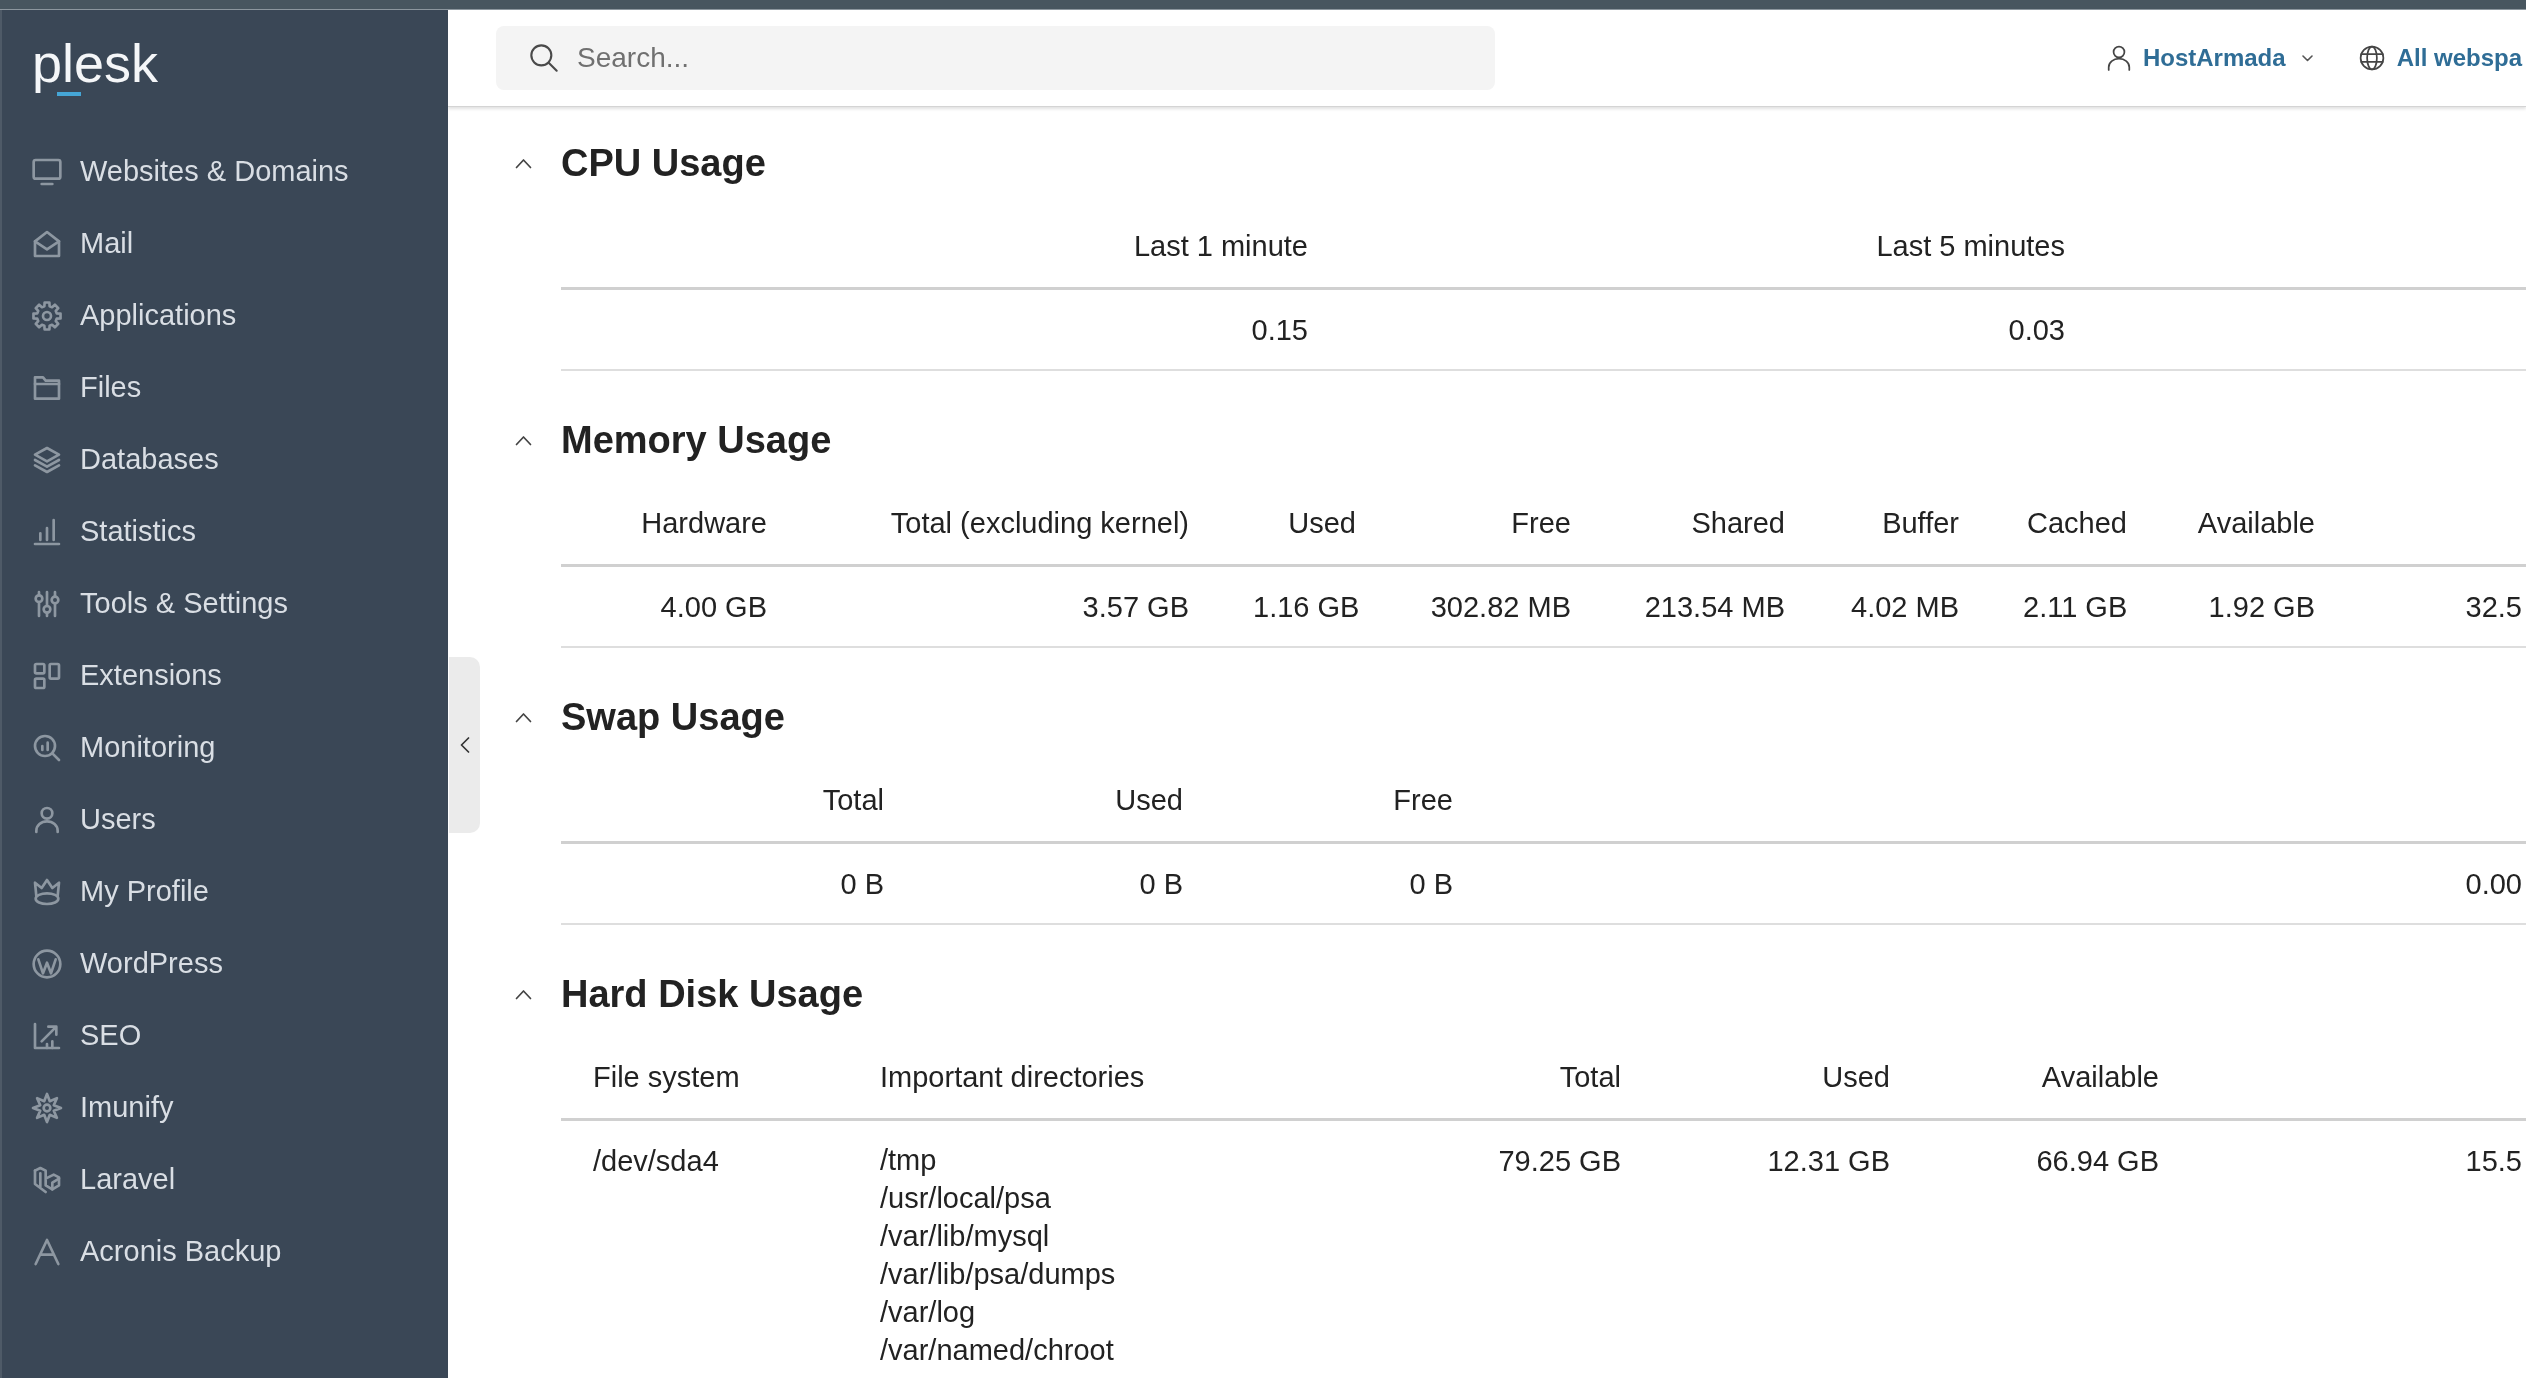 Image resolution: width=2526 pixels, height=1378 pixels. I want to click on table-cell: 213.54 MB, so click(1714, 607).